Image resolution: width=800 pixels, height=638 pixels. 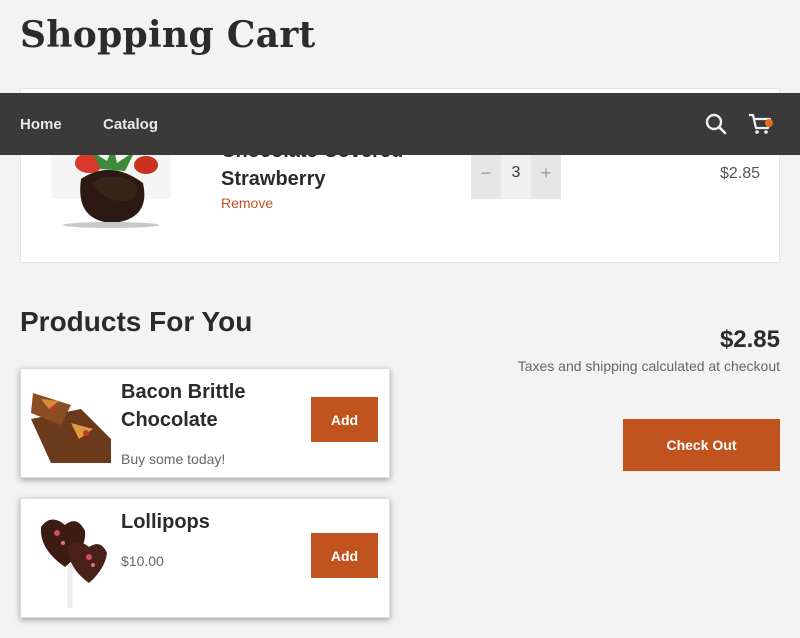 I want to click on page-title: Shopping Cart, so click(x=168, y=35).